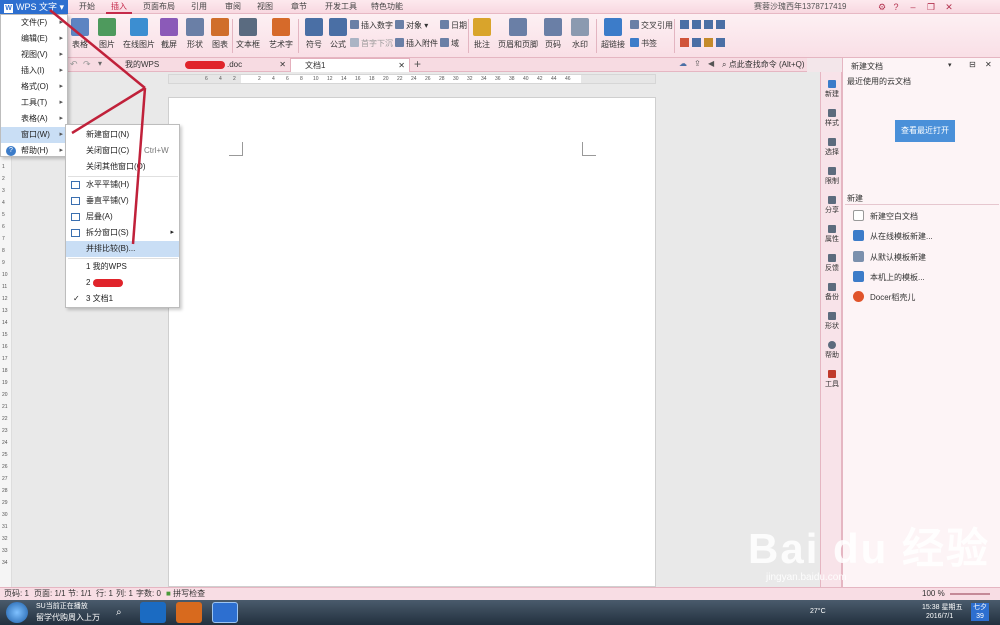  I want to click on watermark-logo: Bai du 经验, so click(869, 548).